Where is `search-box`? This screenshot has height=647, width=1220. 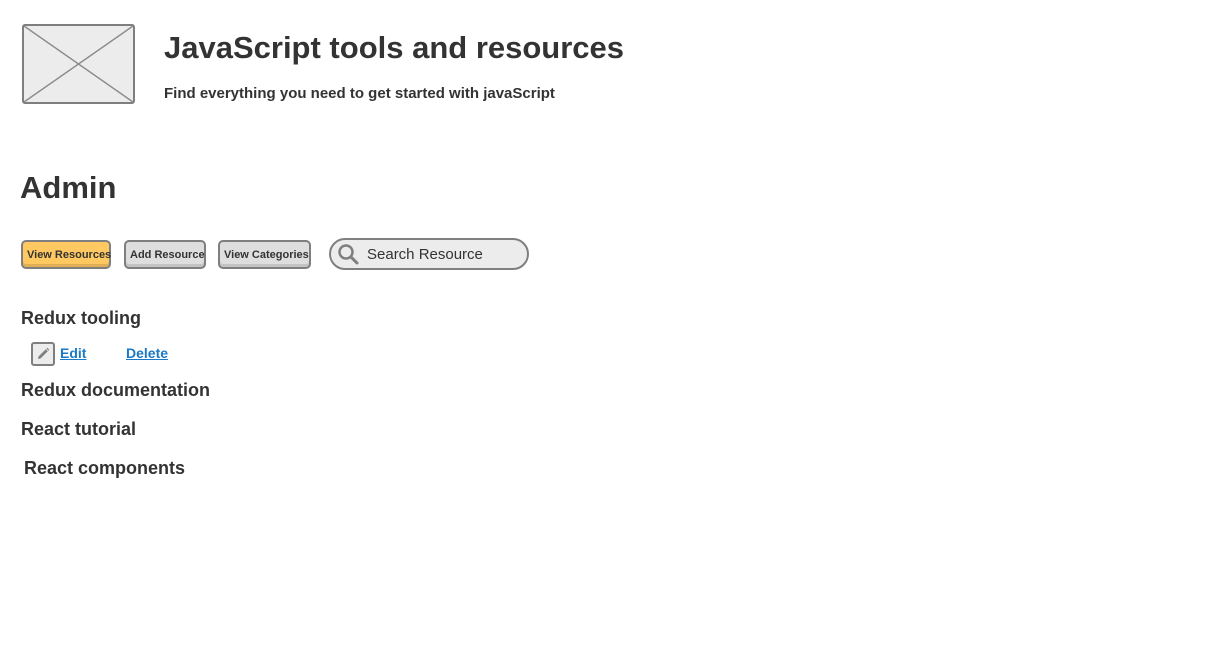
search-box is located at coordinates (429, 254).